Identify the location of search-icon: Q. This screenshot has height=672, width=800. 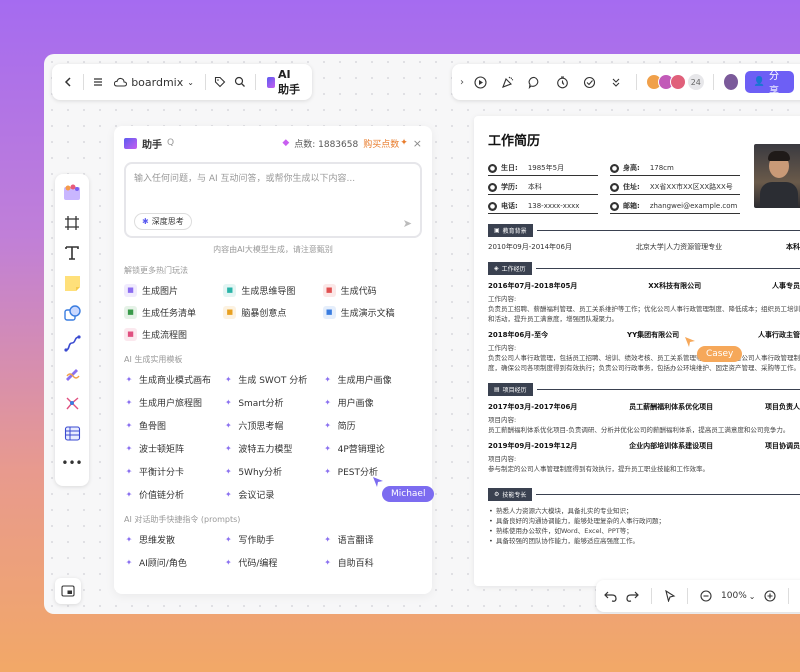
(170, 143).